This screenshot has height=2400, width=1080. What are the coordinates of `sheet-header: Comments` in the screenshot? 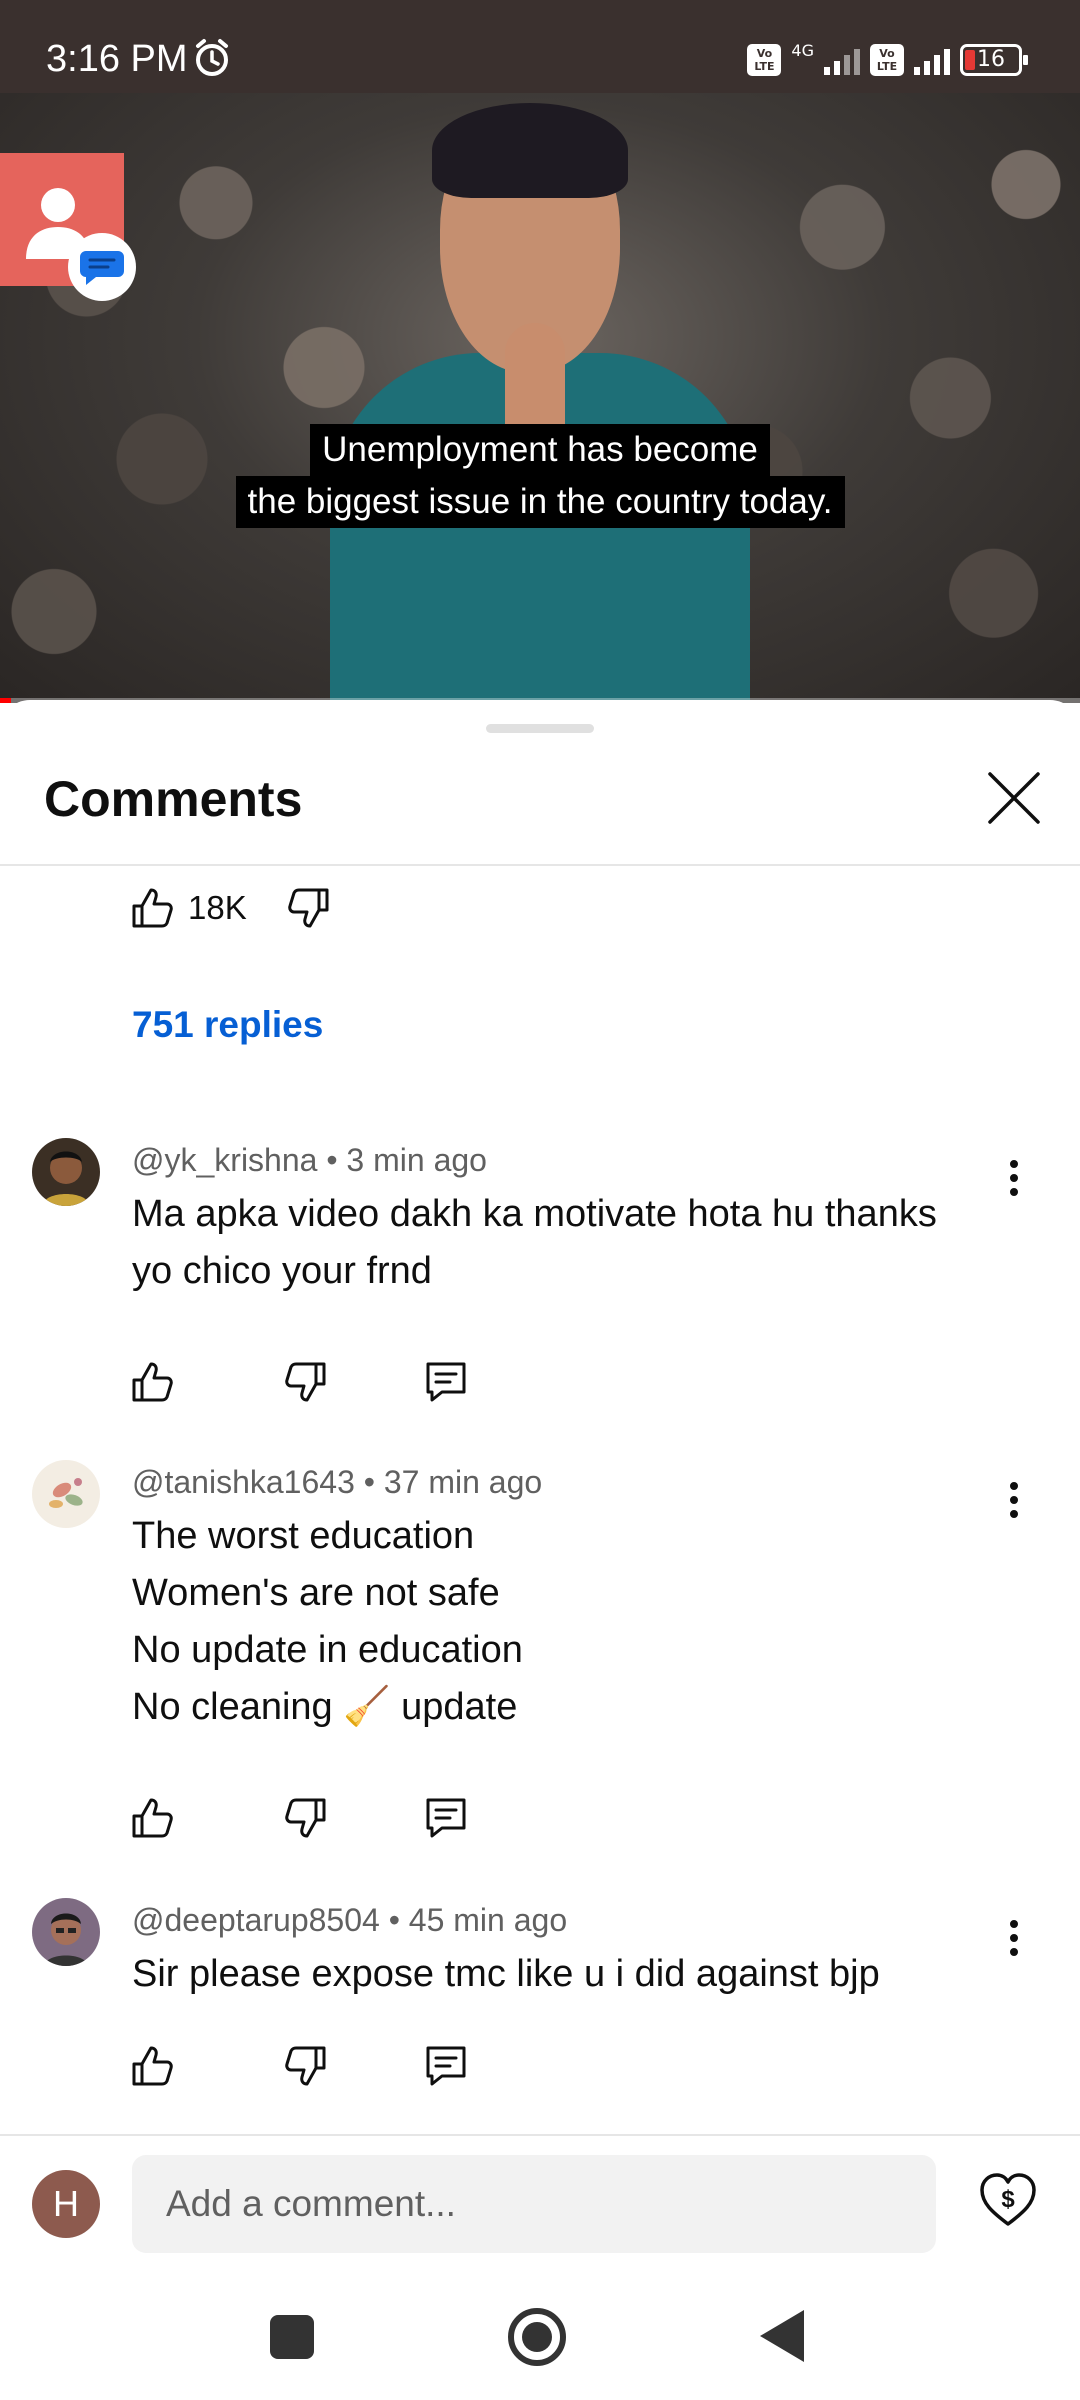 It's located at (540, 803).